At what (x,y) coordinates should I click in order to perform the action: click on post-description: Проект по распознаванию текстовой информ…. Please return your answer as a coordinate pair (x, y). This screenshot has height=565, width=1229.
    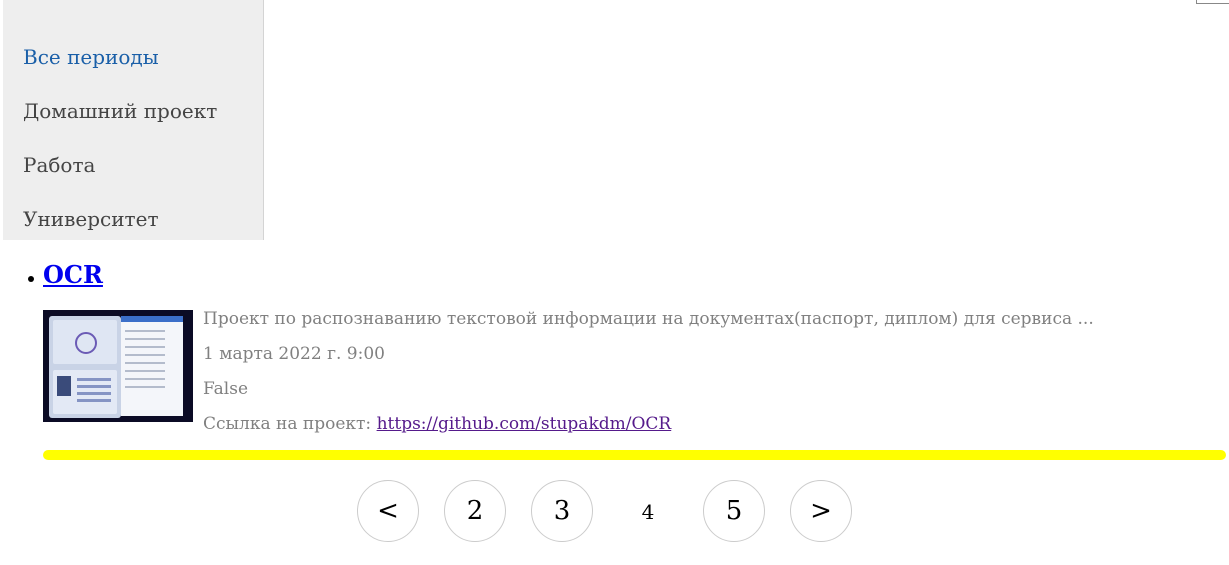
    Looking at the image, I should click on (648, 319).